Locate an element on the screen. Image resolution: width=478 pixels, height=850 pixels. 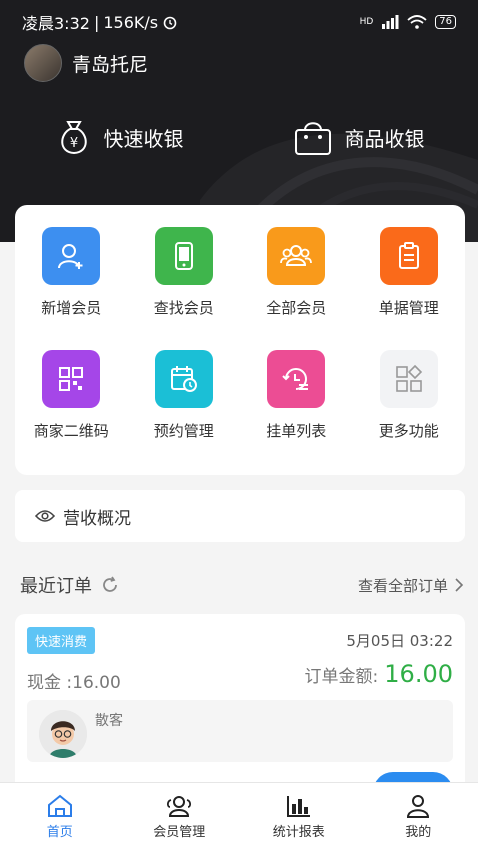
menu-label: 新增会员 is located at coordinates (71, 308).